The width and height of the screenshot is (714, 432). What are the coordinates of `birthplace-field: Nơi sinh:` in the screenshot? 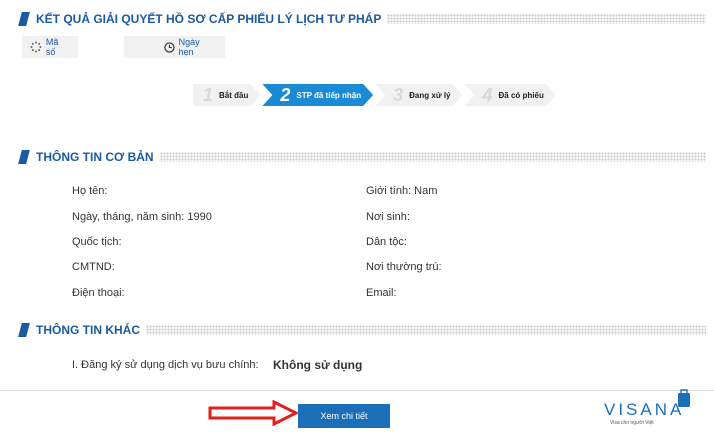 It's located at (388, 217).